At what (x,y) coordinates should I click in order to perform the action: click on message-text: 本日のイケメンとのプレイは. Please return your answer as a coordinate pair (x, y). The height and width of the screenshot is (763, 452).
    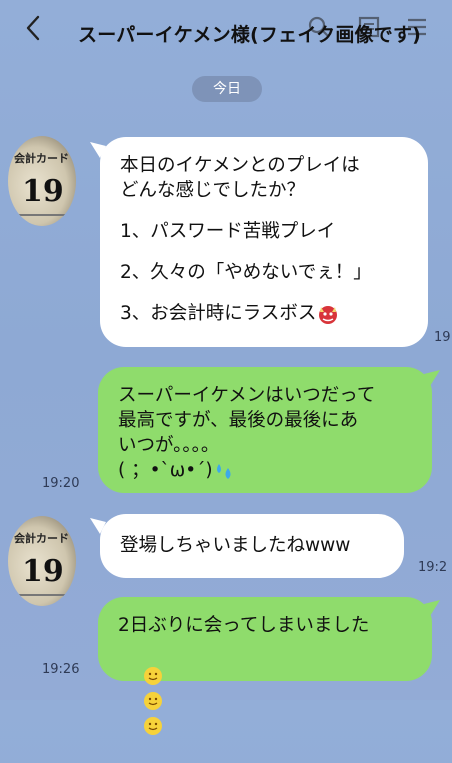
    Looking at the image, I should click on (240, 165).